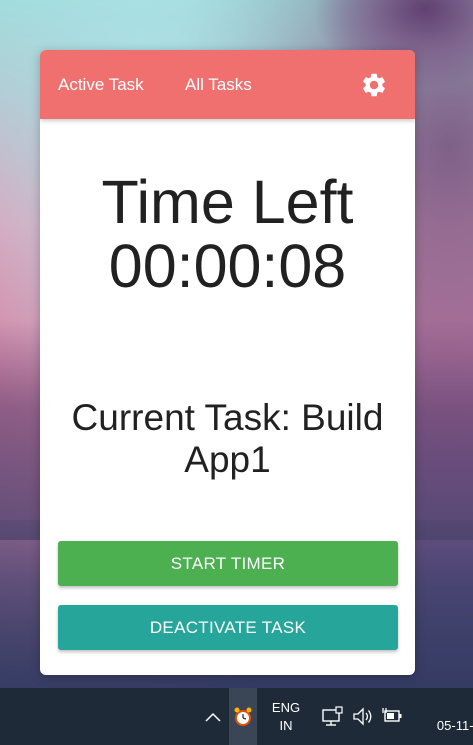  Describe the element at coordinates (286, 716) in the screenshot. I see `language-indicator: ENG IN` at that location.